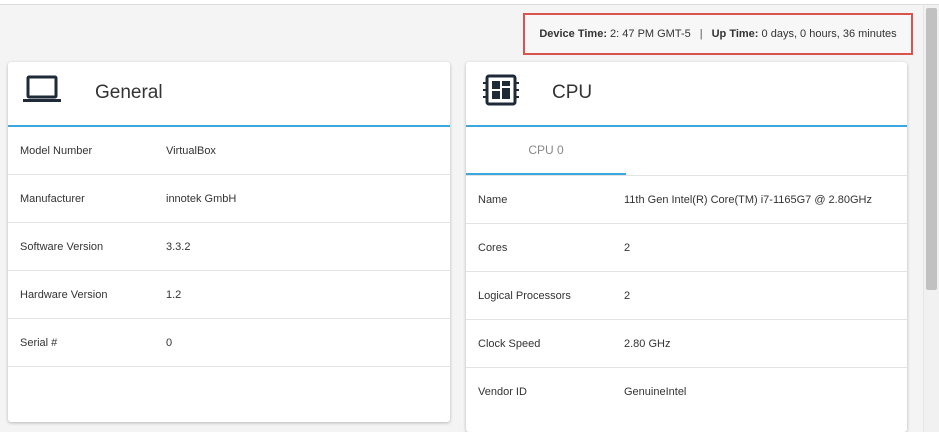 This screenshot has width=939, height=432. I want to click on device-time-value: 2: 47 PM GMT-5, so click(650, 34).